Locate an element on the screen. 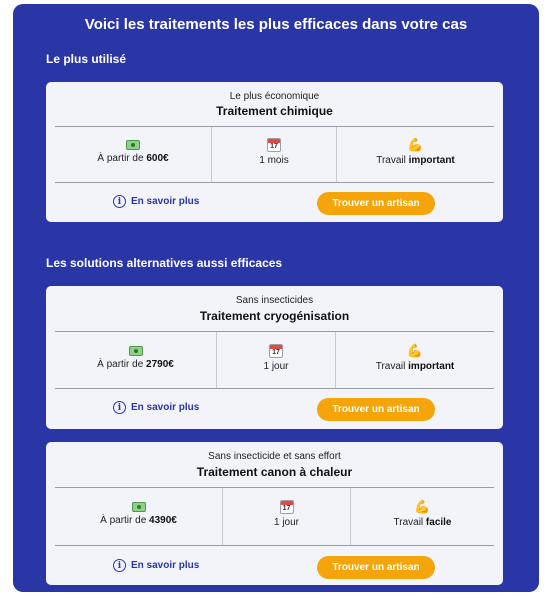 The image size is (549, 598). duration-cell: 17 1 mois is located at coordinates (274, 152).